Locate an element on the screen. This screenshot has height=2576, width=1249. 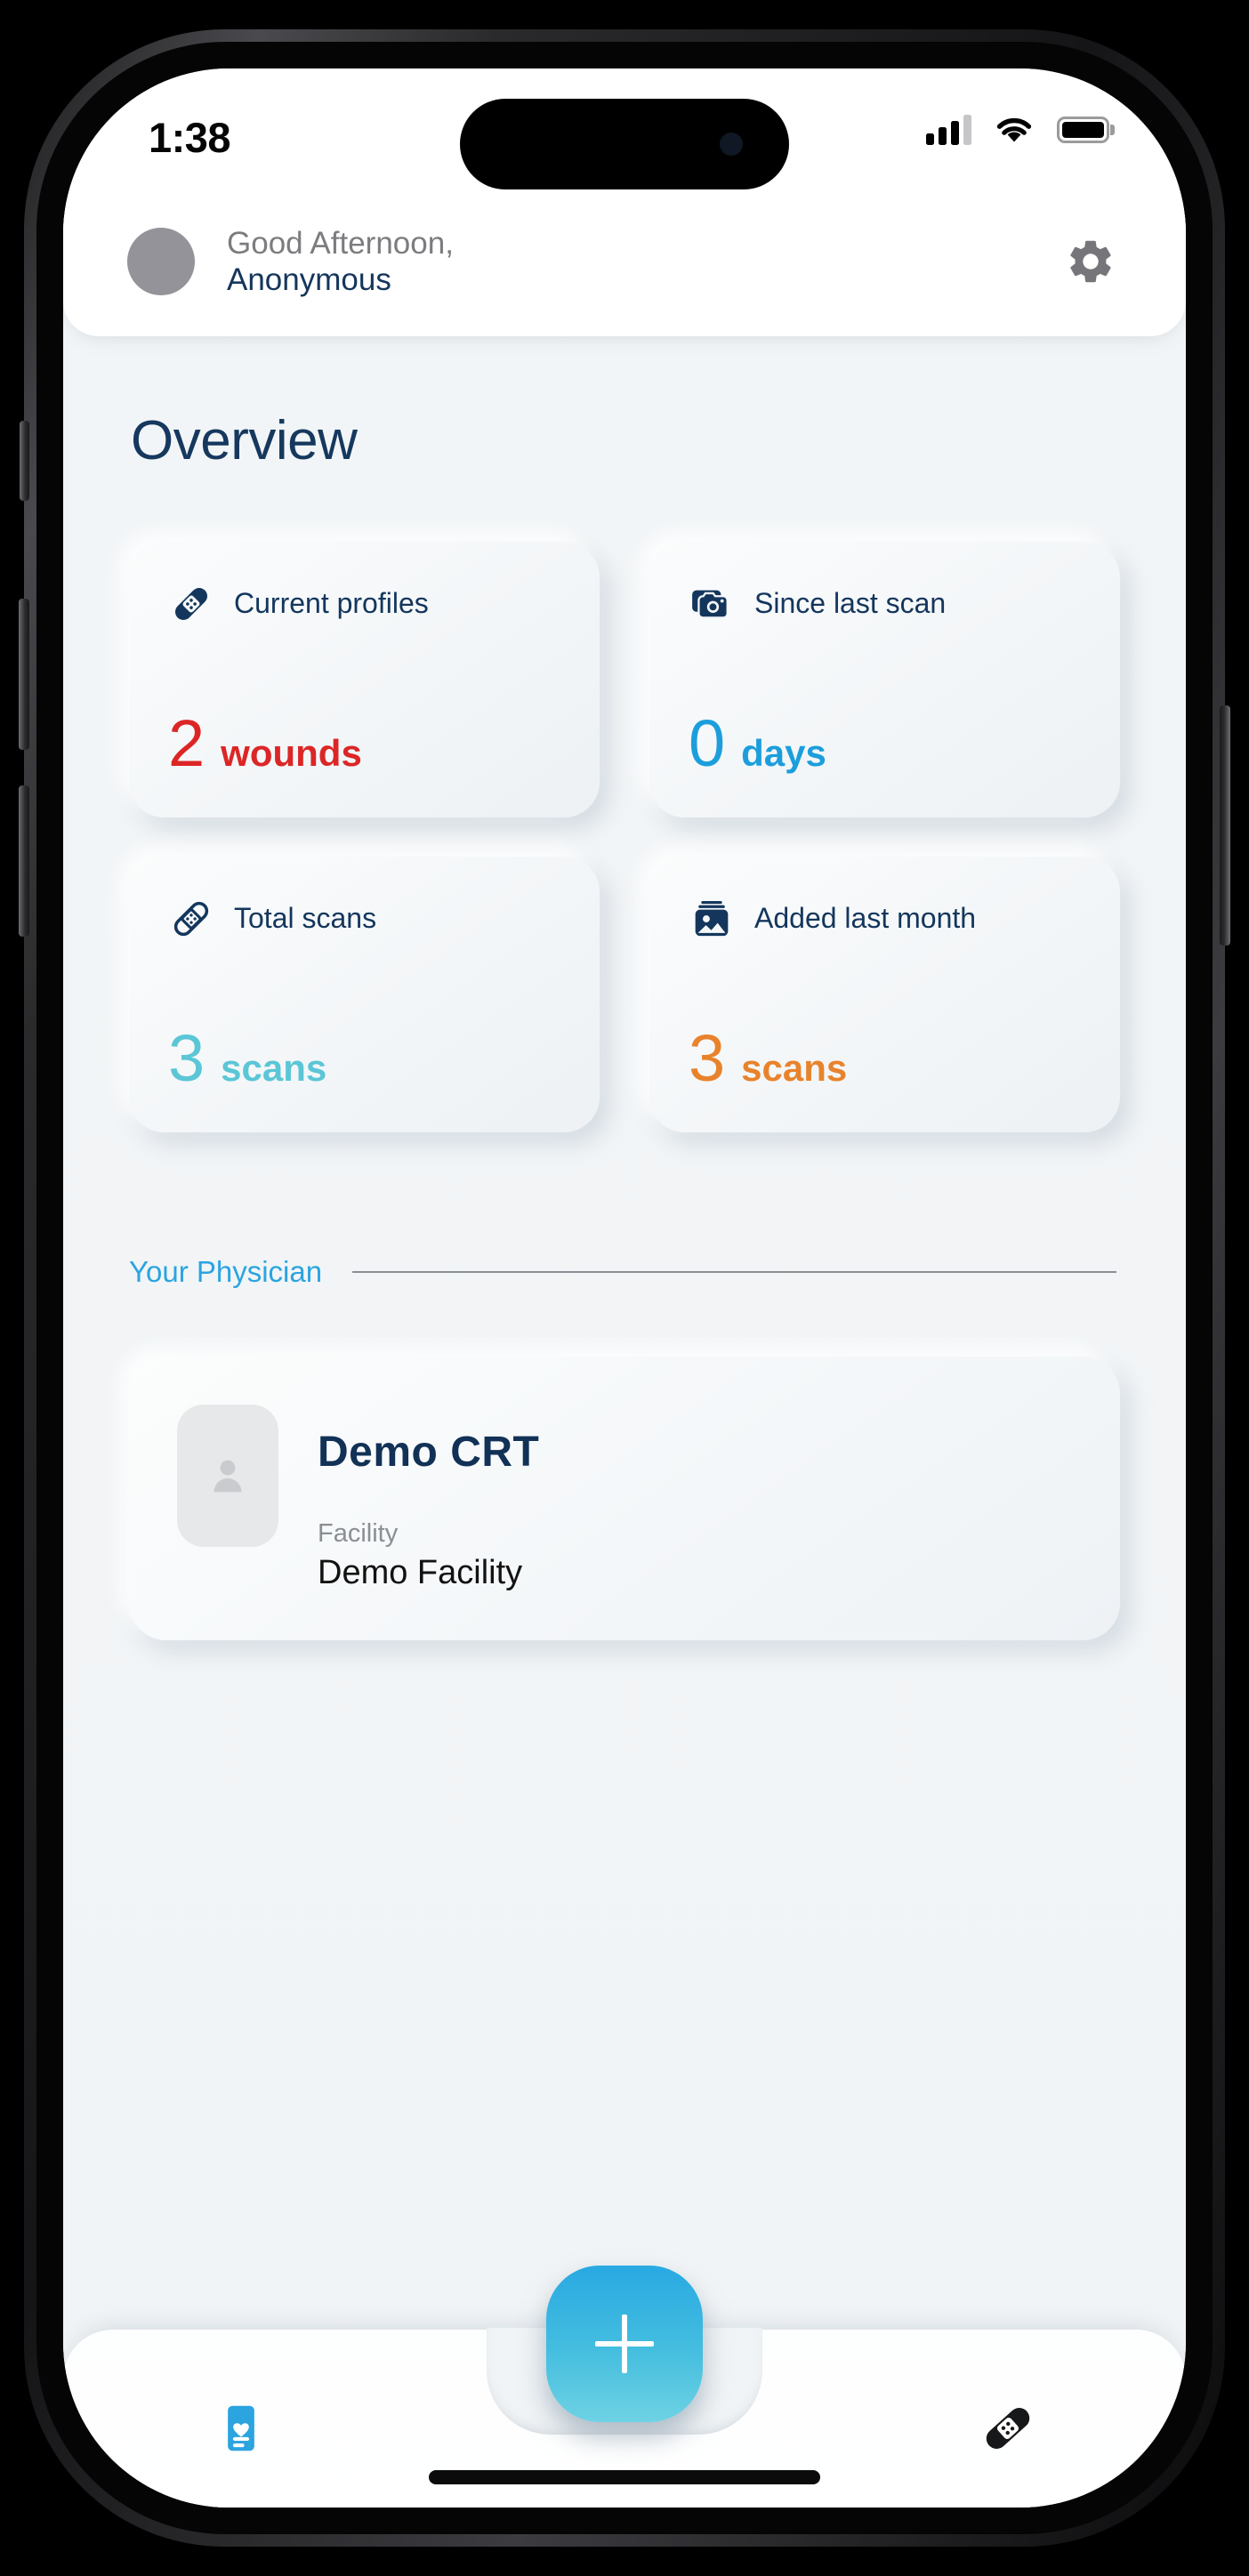
front-camera-icon is located at coordinates (732, 144).